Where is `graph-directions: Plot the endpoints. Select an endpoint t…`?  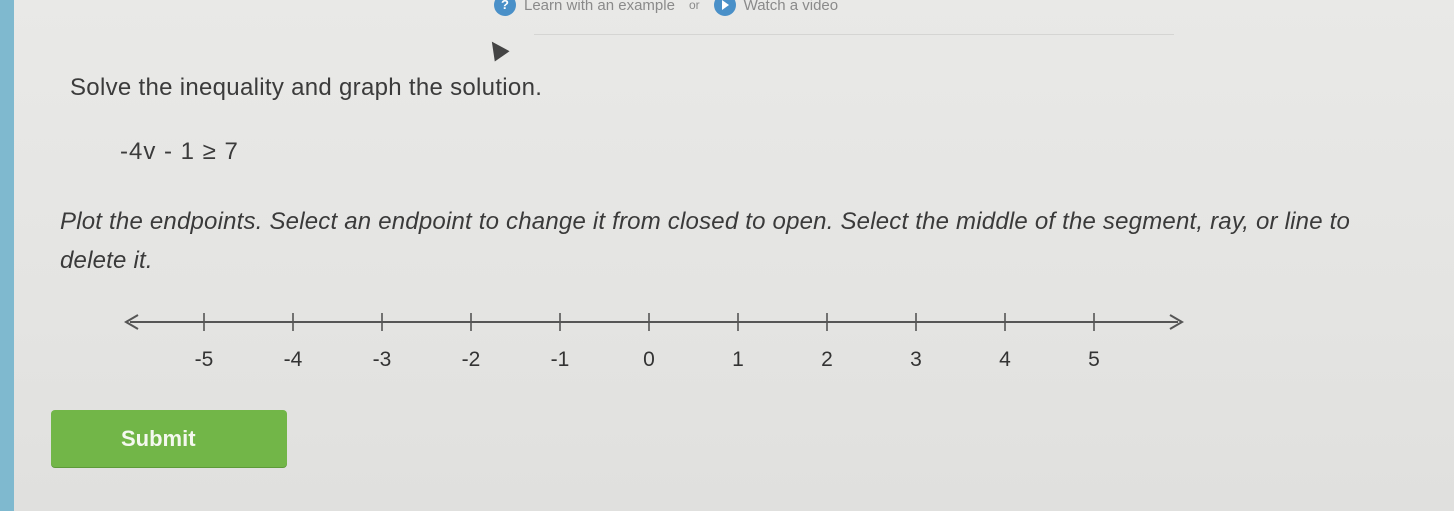 graph-directions: Plot the endpoints. Select an endpoint t… is located at coordinates (705, 241).